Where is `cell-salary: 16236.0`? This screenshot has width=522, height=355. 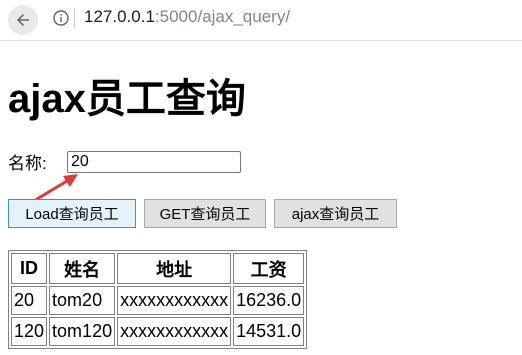
cell-salary: 16236.0 is located at coordinates (269, 300).